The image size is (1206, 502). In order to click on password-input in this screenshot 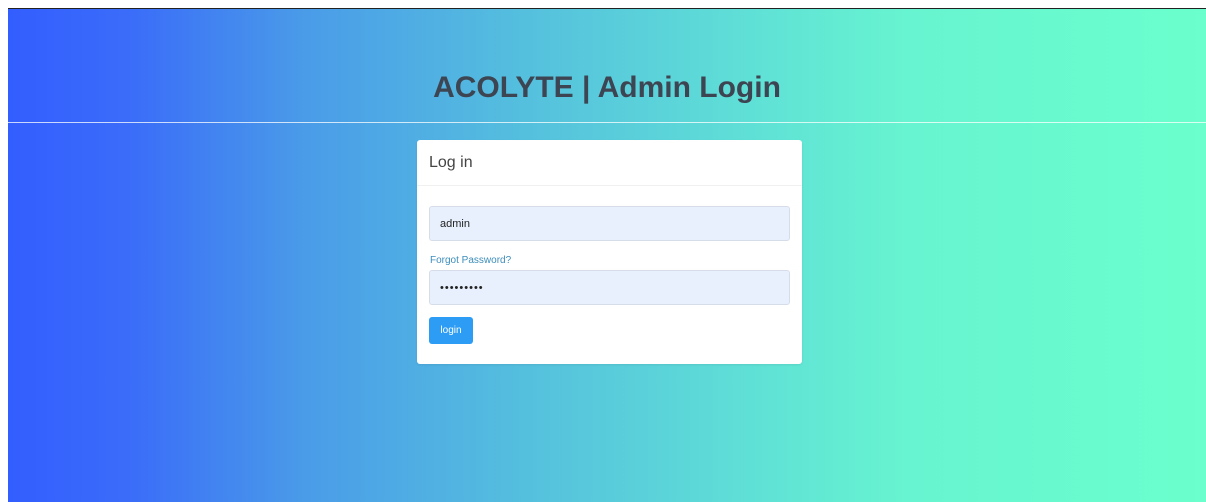, I will do `click(609, 287)`.